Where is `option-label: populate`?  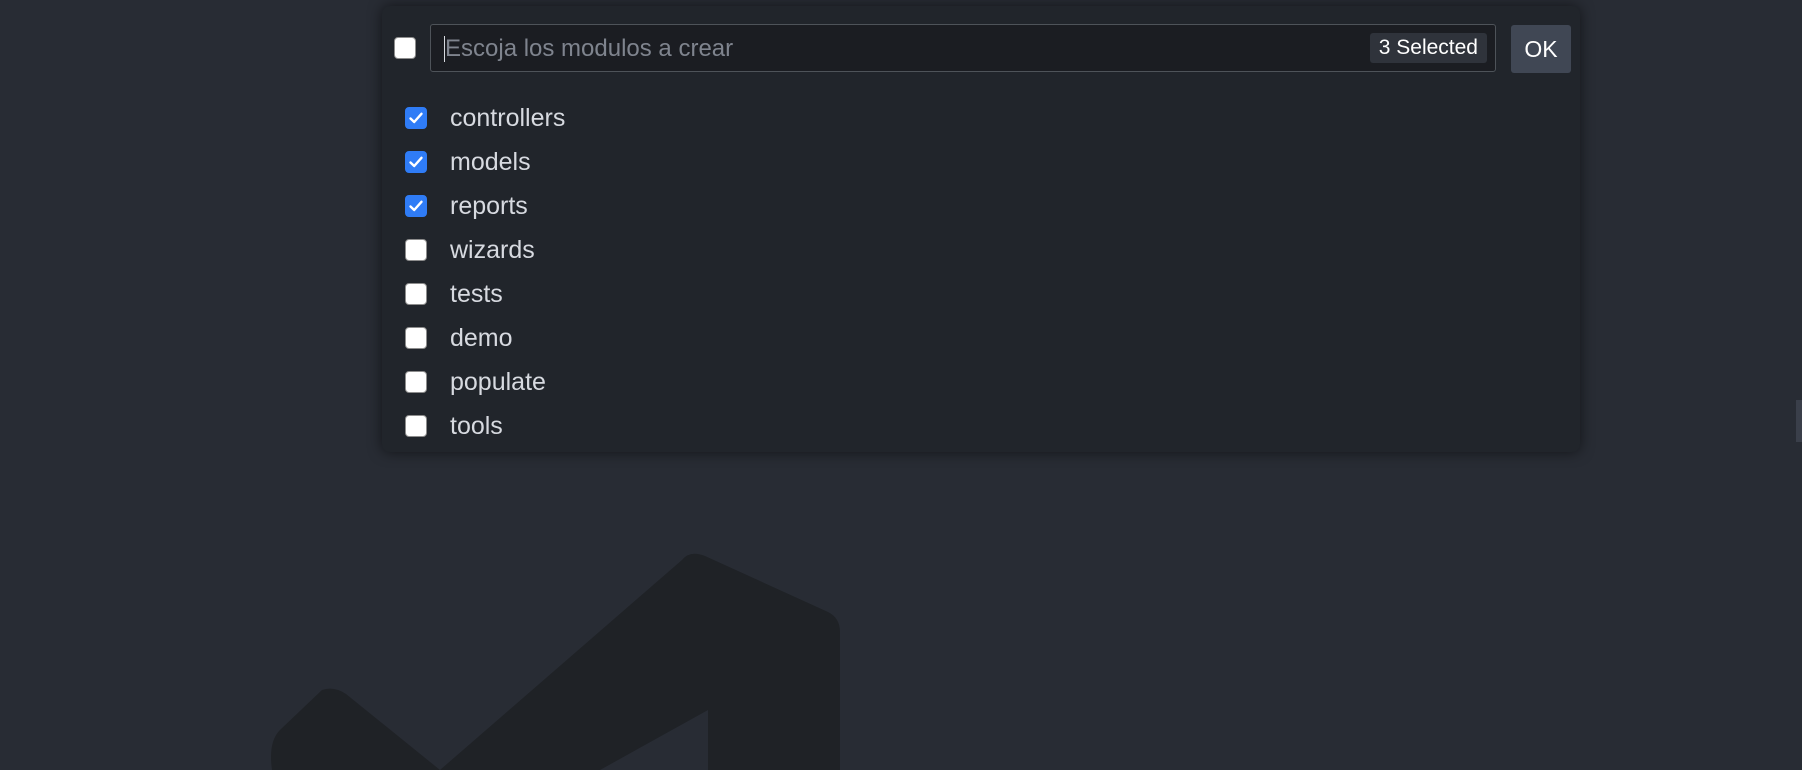 option-label: populate is located at coordinates (498, 382).